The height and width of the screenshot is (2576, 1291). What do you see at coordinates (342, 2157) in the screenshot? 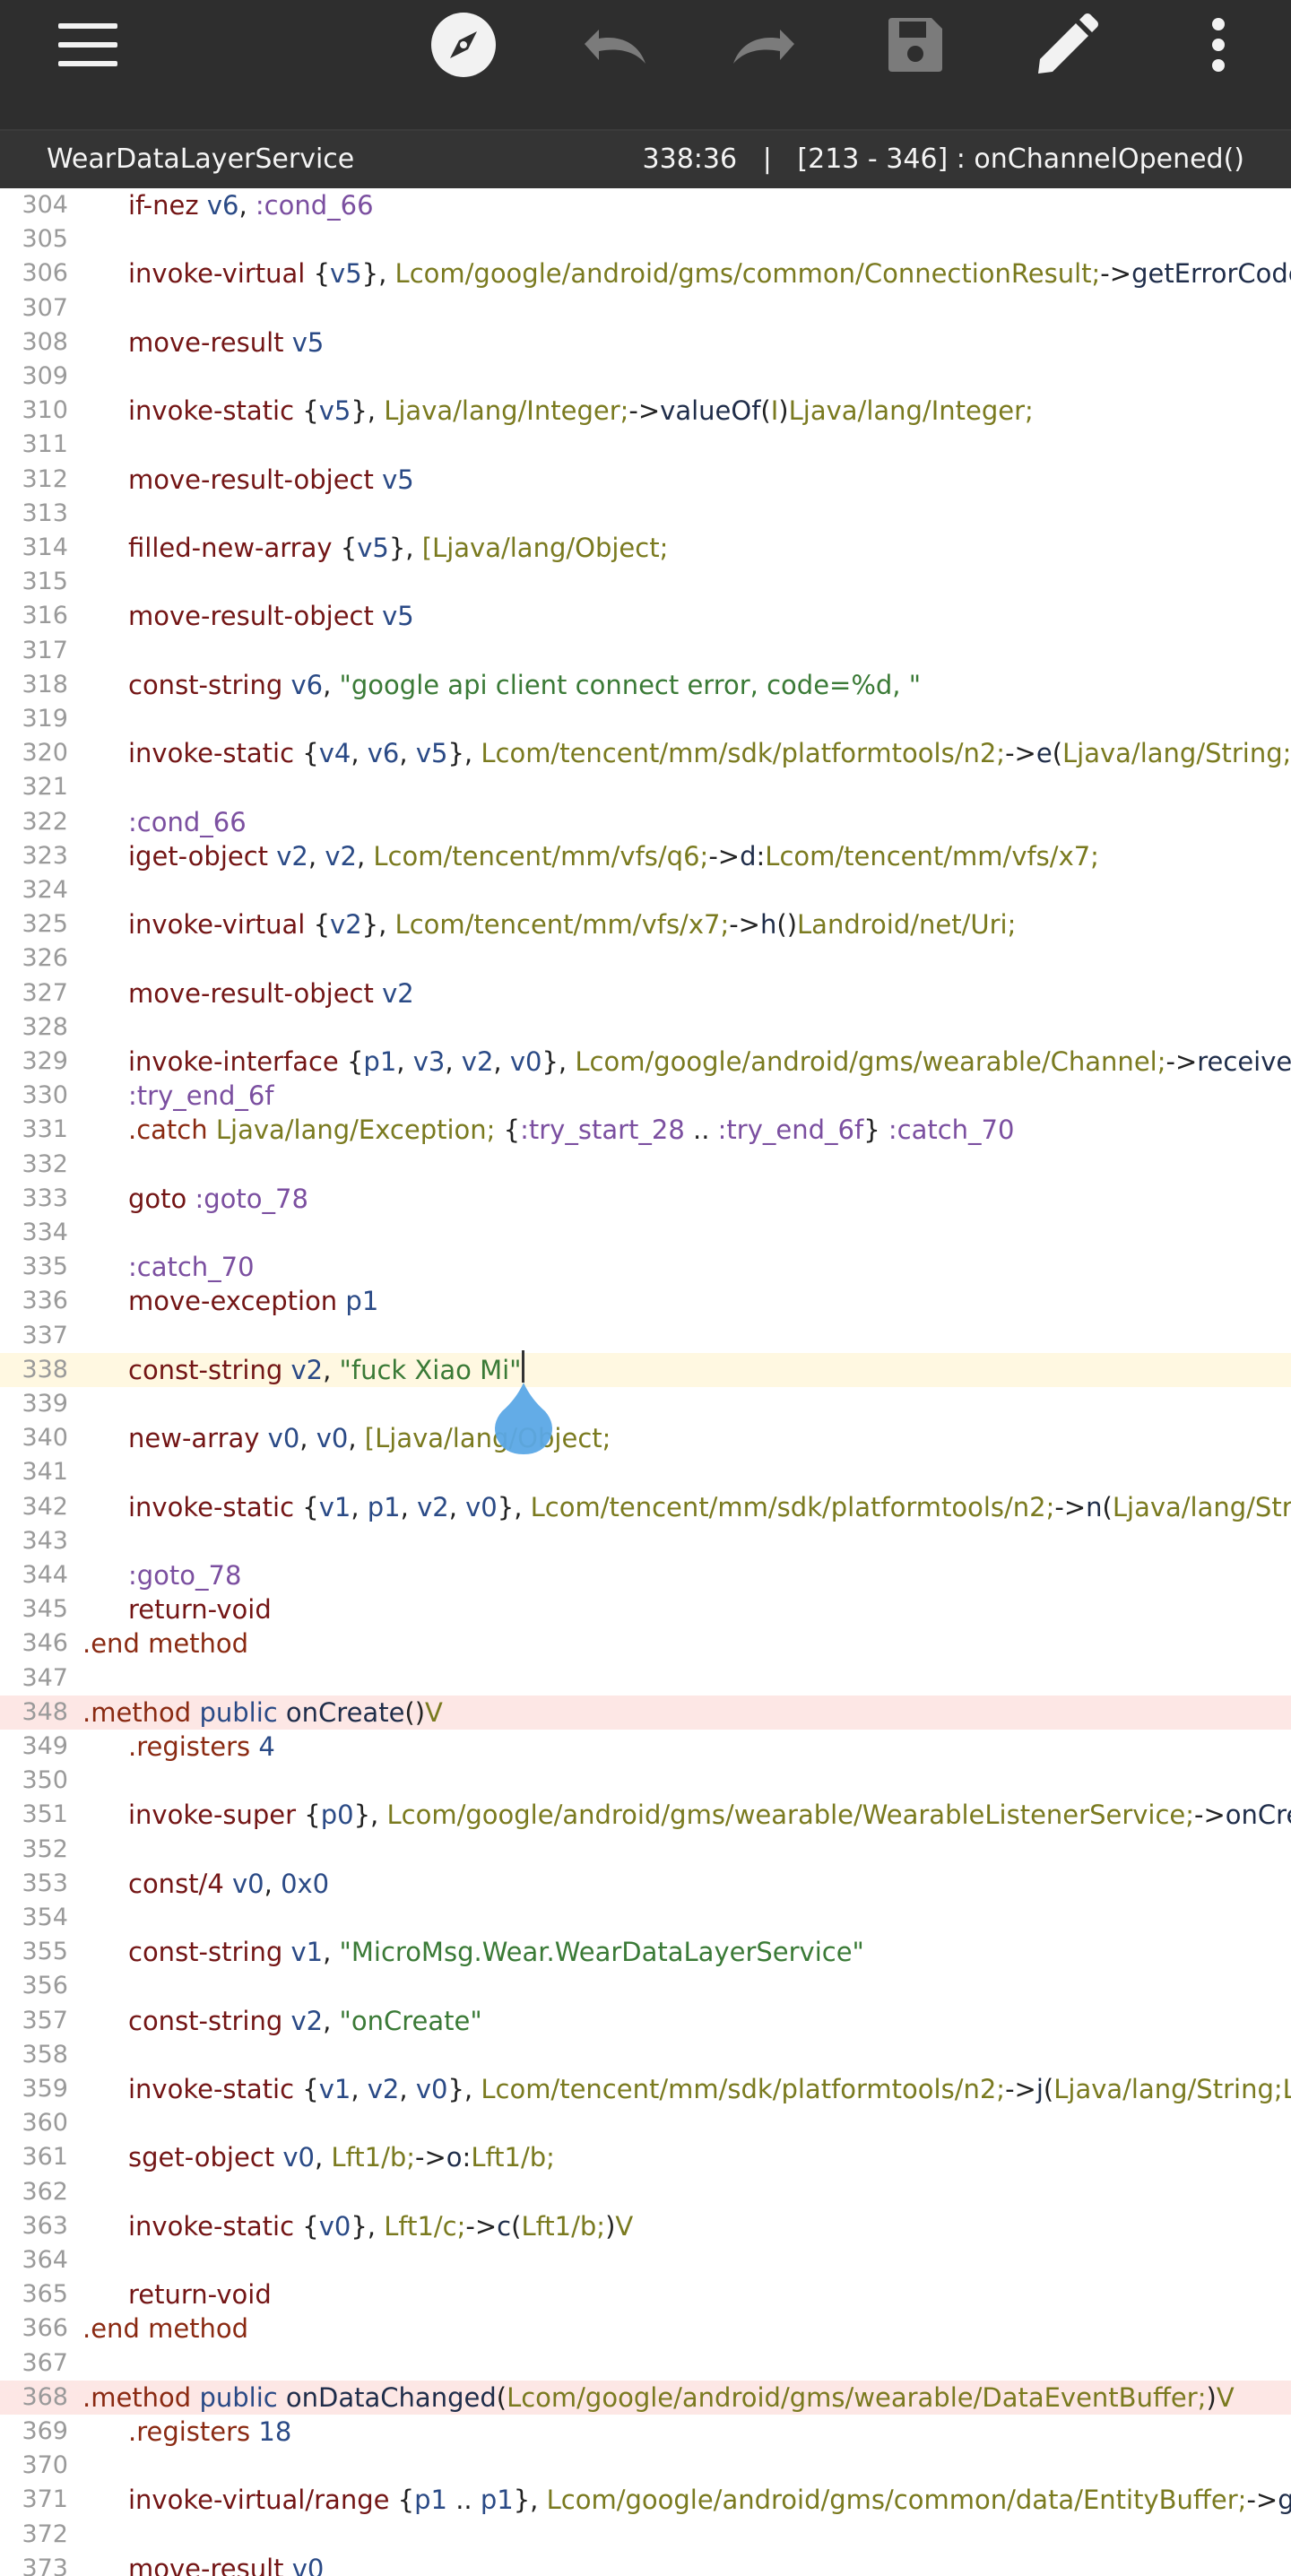
I see `code-text: sget-object v0, Lft1/b;->o:Lft1/b;` at bounding box center [342, 2157].